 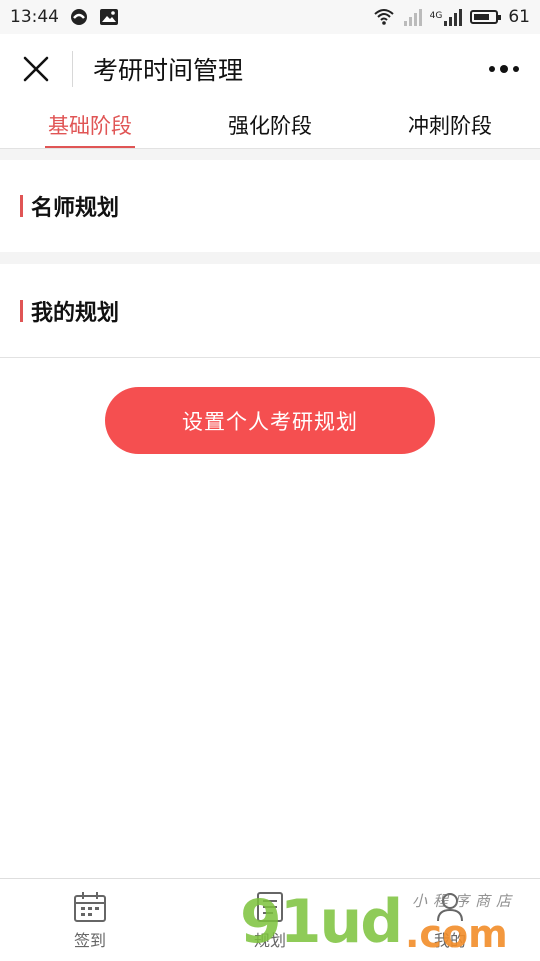 What do you see at coordinates (436, 16) in the screenshot?
I see `network-type-label: 4G` at bounding box center [436, 16].